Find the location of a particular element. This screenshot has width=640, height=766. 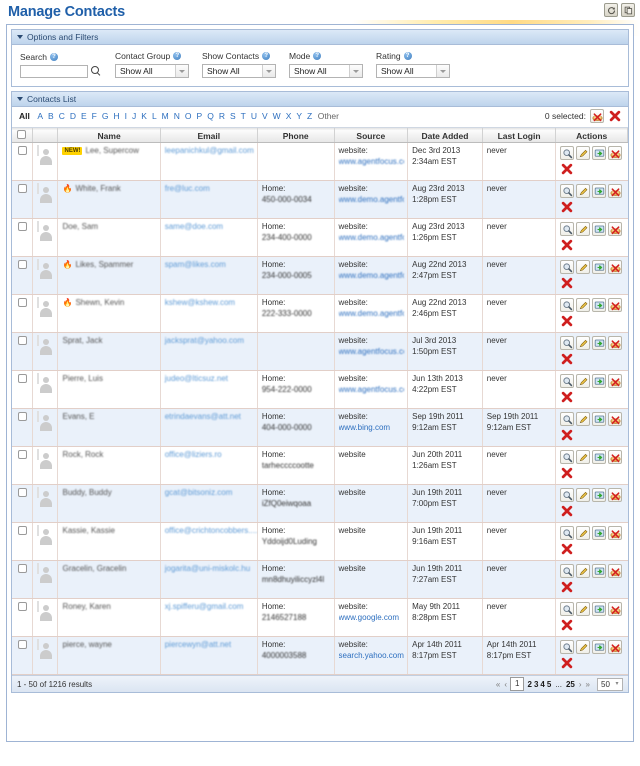

contact-name: Kassie, Kassie is located at coordinates (88, 531).